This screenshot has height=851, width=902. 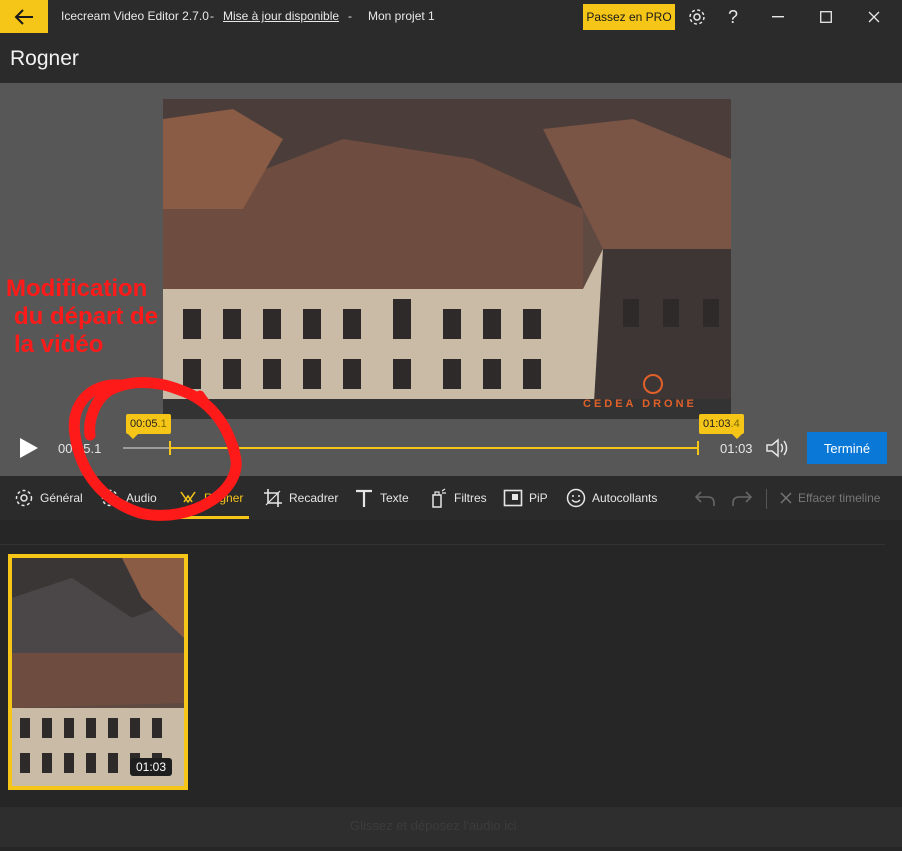 I want to click on crop-icon, so click(x=273, y=498).